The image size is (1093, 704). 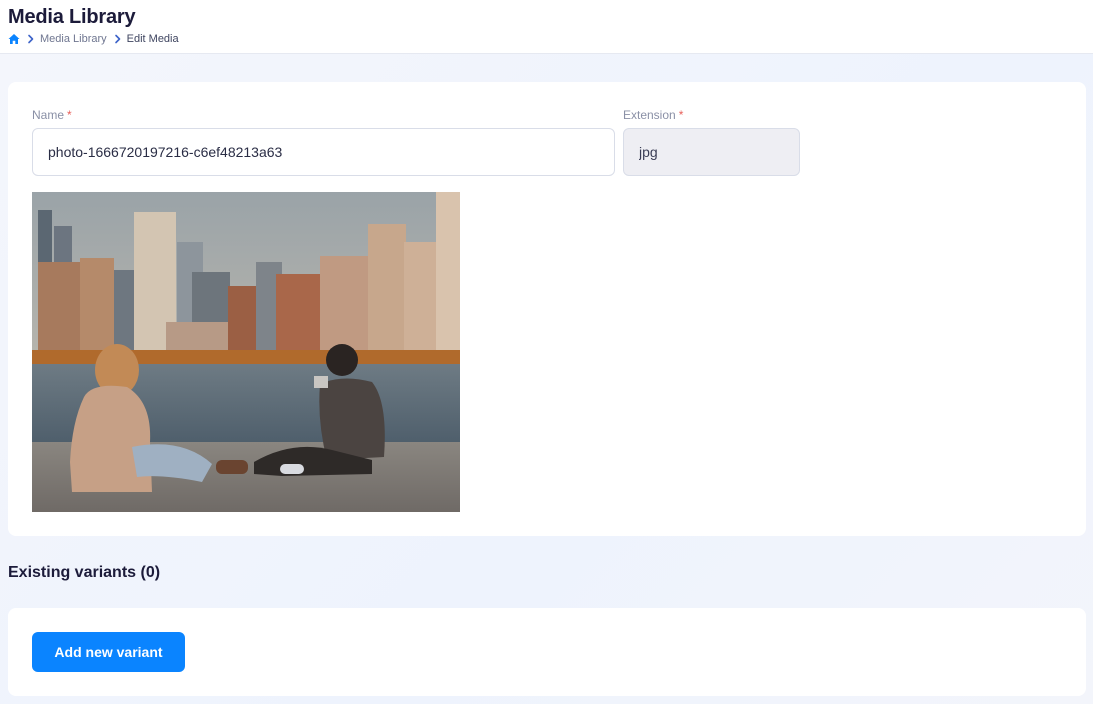 I want to click on page-title: Media Library, so click(x=72, y=17).